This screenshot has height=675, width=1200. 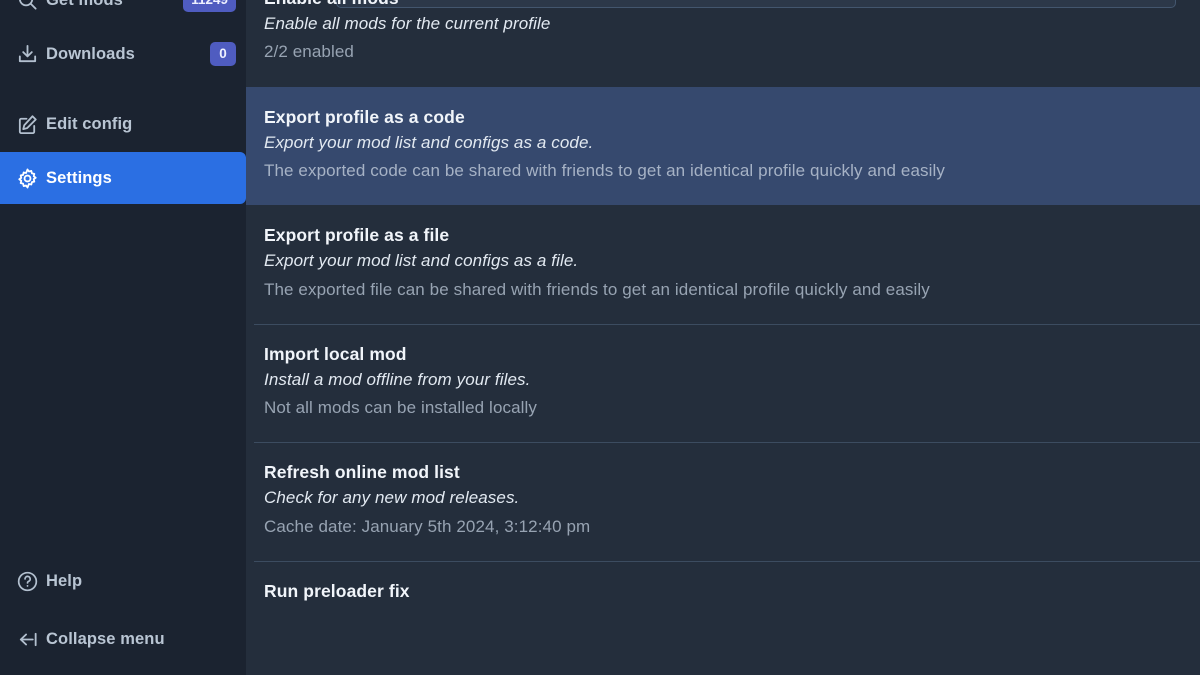 I want to click on badge-downloads: 0, so click(x=223, y=54).